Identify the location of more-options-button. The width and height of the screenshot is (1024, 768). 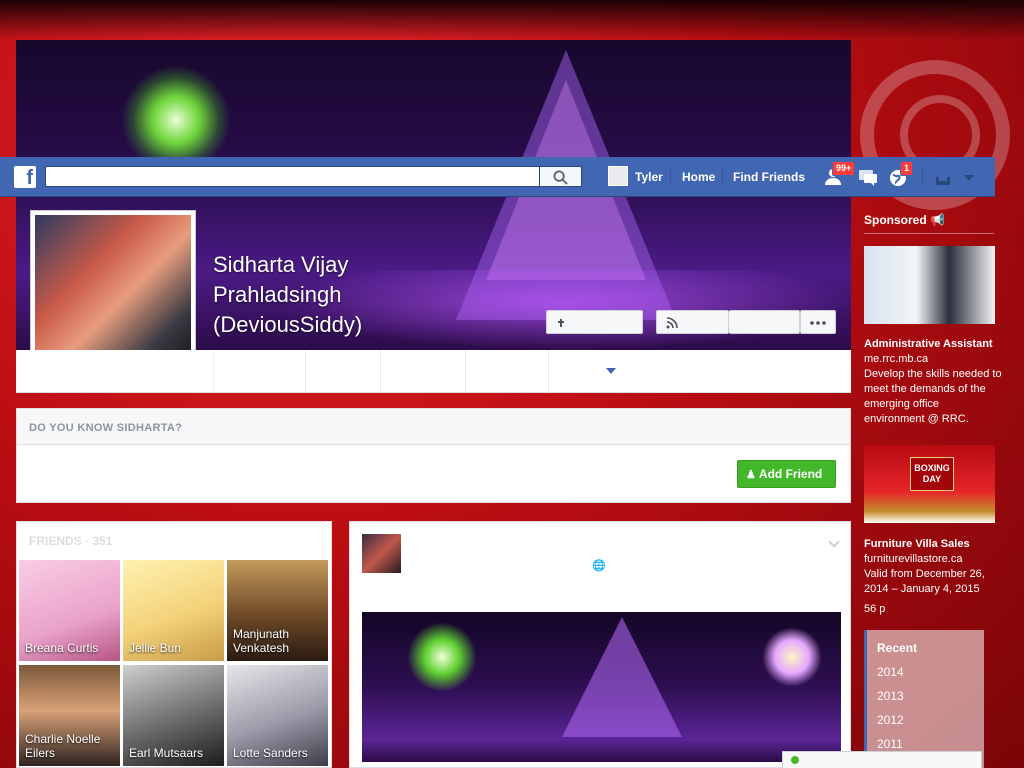
(818, 322).